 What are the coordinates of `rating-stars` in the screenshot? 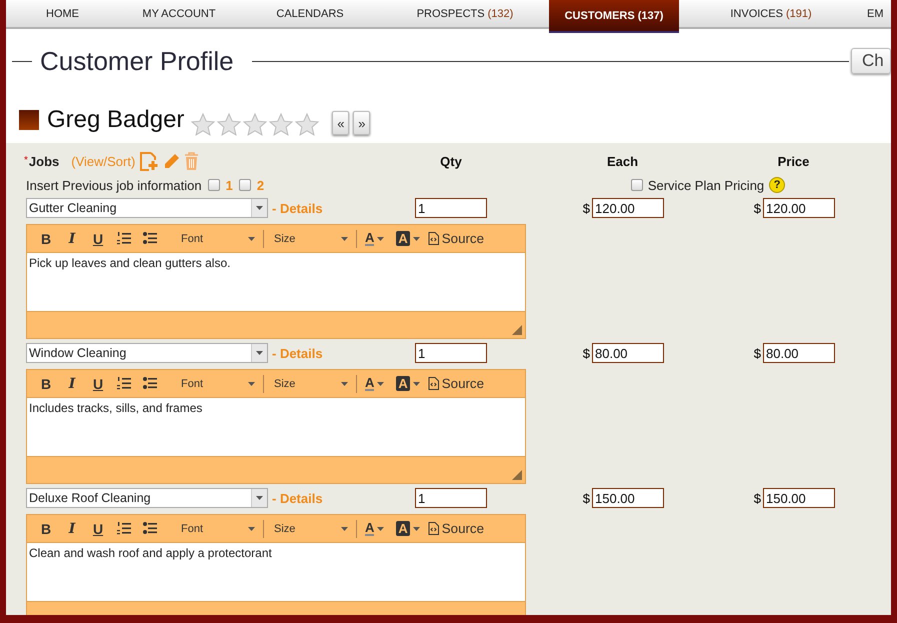 It's located at (255, 125).